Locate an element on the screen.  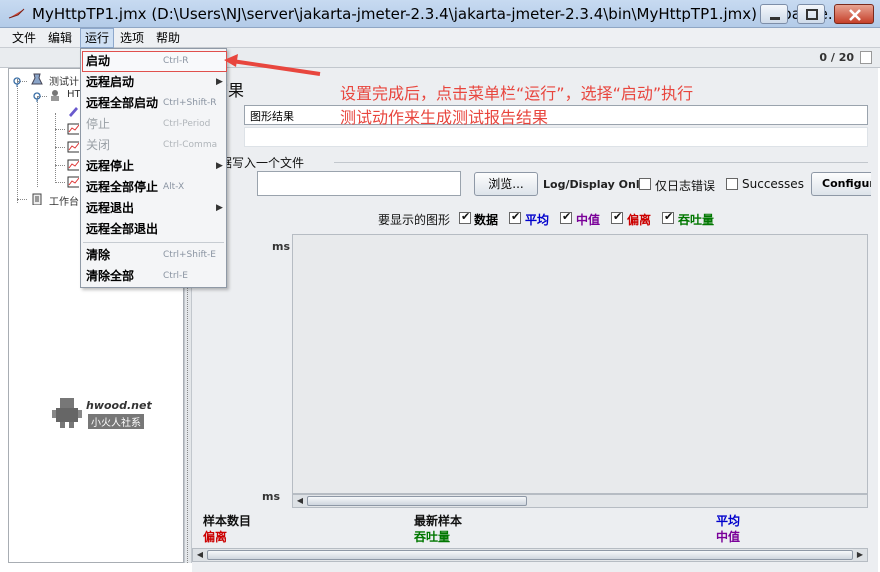
menu-item-clear-all: 清除全部 Ctrl-E is located at coordinates (153, 276).